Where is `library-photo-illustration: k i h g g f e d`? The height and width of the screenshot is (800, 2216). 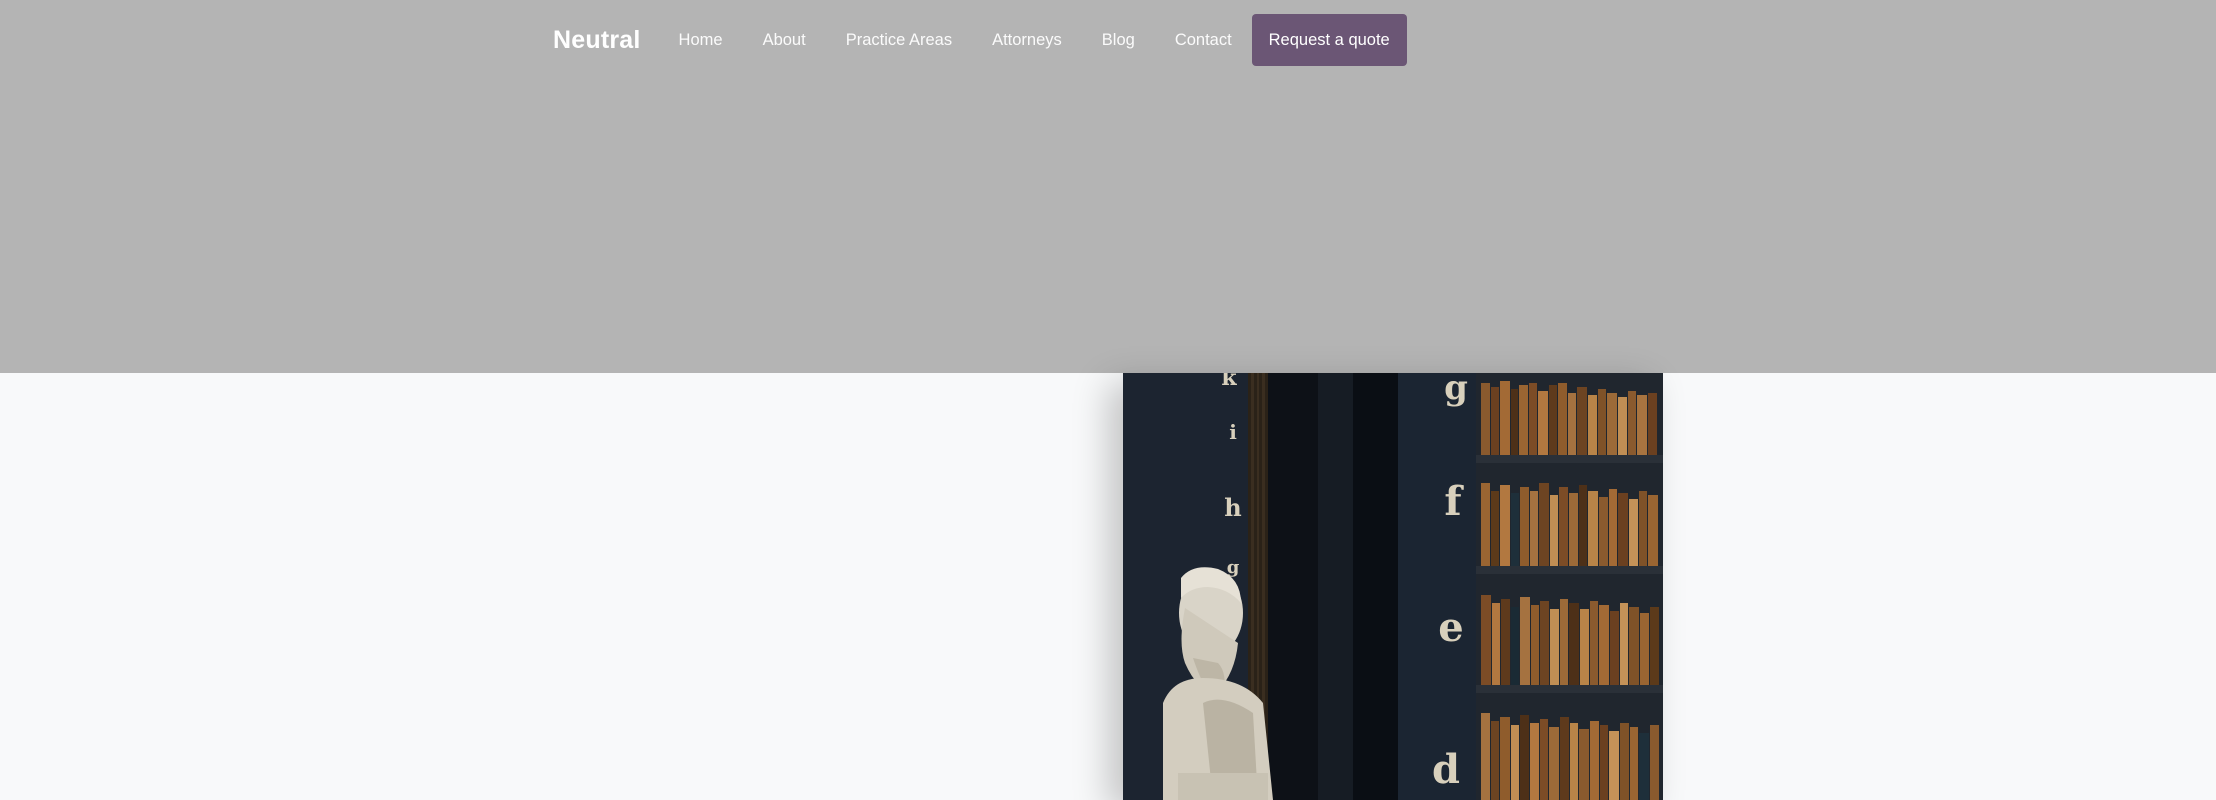 library-photo-illustration: k i h g g f e d is located at coordinates (1393, 586).